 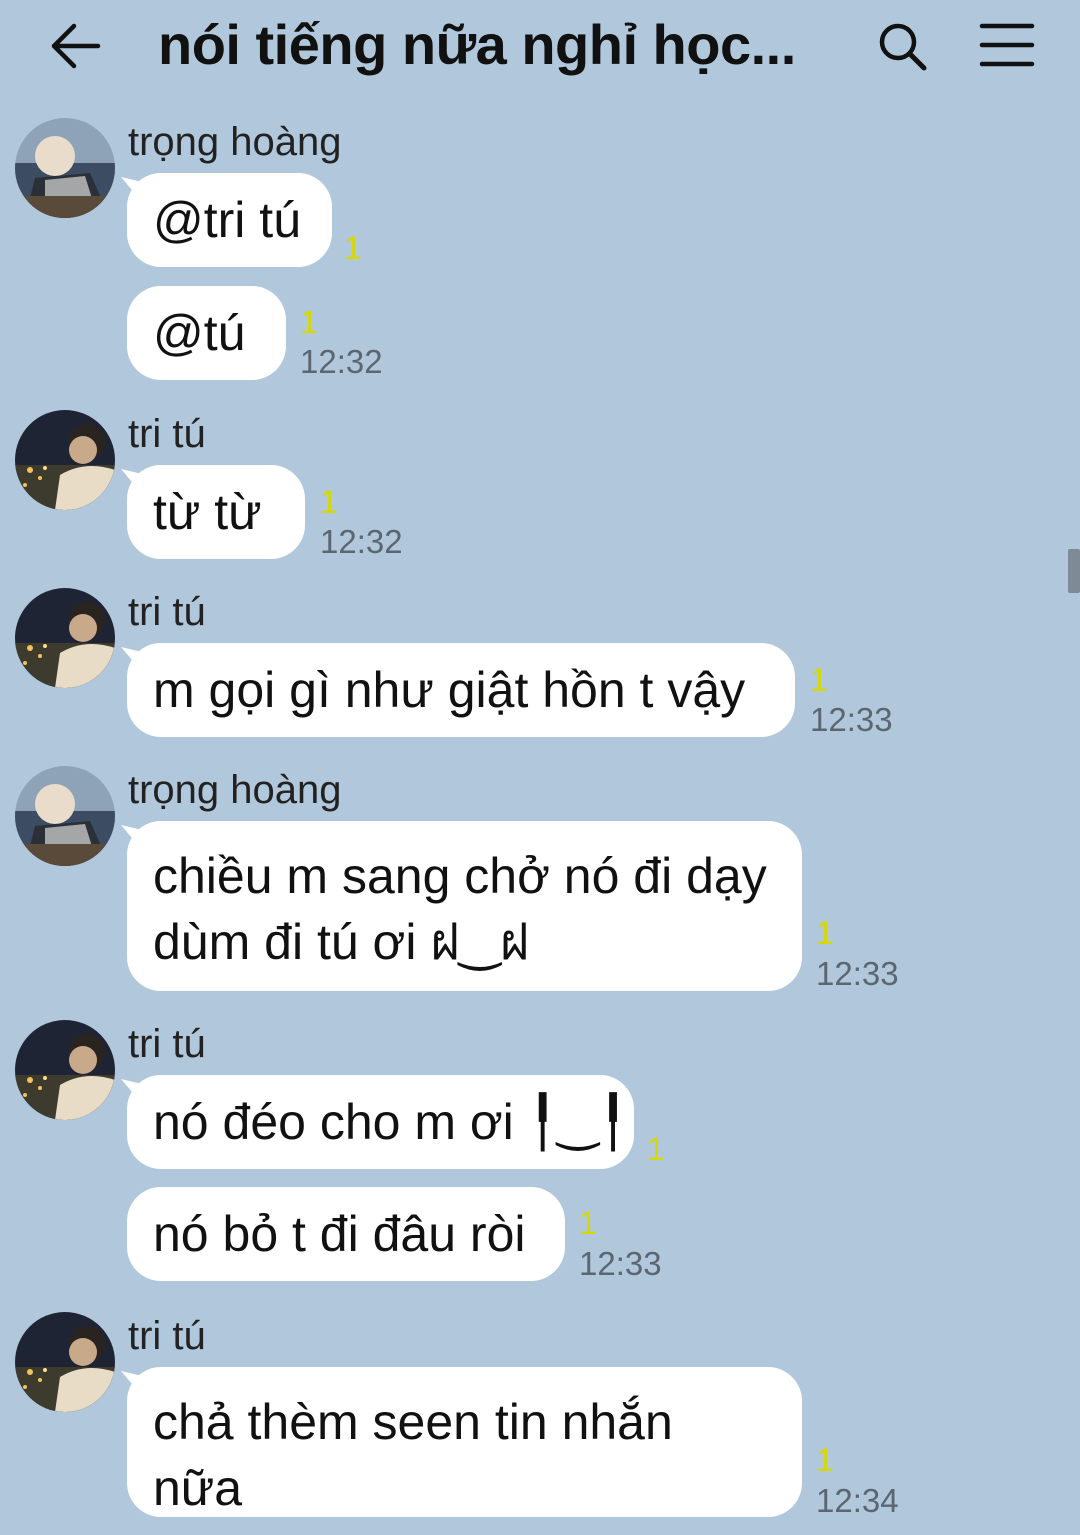 I want to click on message-bubble: từ từ, so click(x=216, y=512).